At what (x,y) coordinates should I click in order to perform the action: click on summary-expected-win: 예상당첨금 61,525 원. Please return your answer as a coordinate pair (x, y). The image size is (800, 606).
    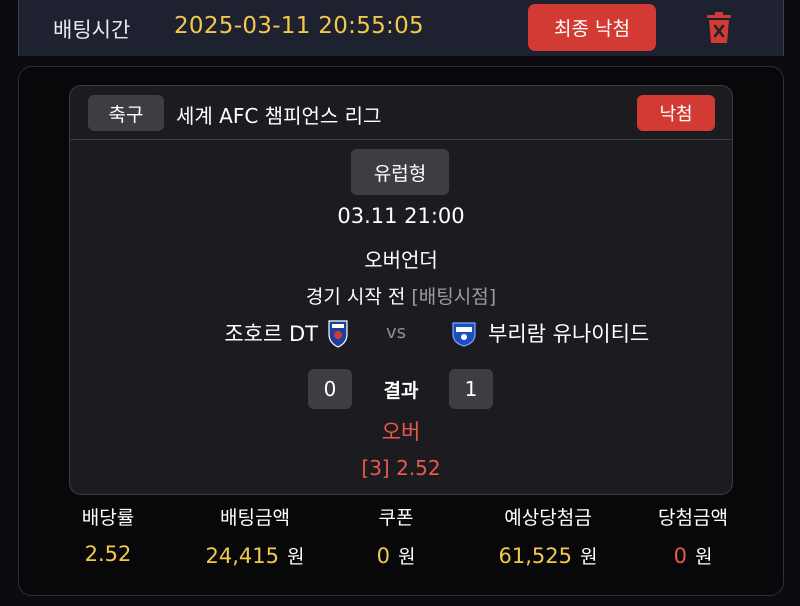
    Looking at the image, I should click on (548, 536).